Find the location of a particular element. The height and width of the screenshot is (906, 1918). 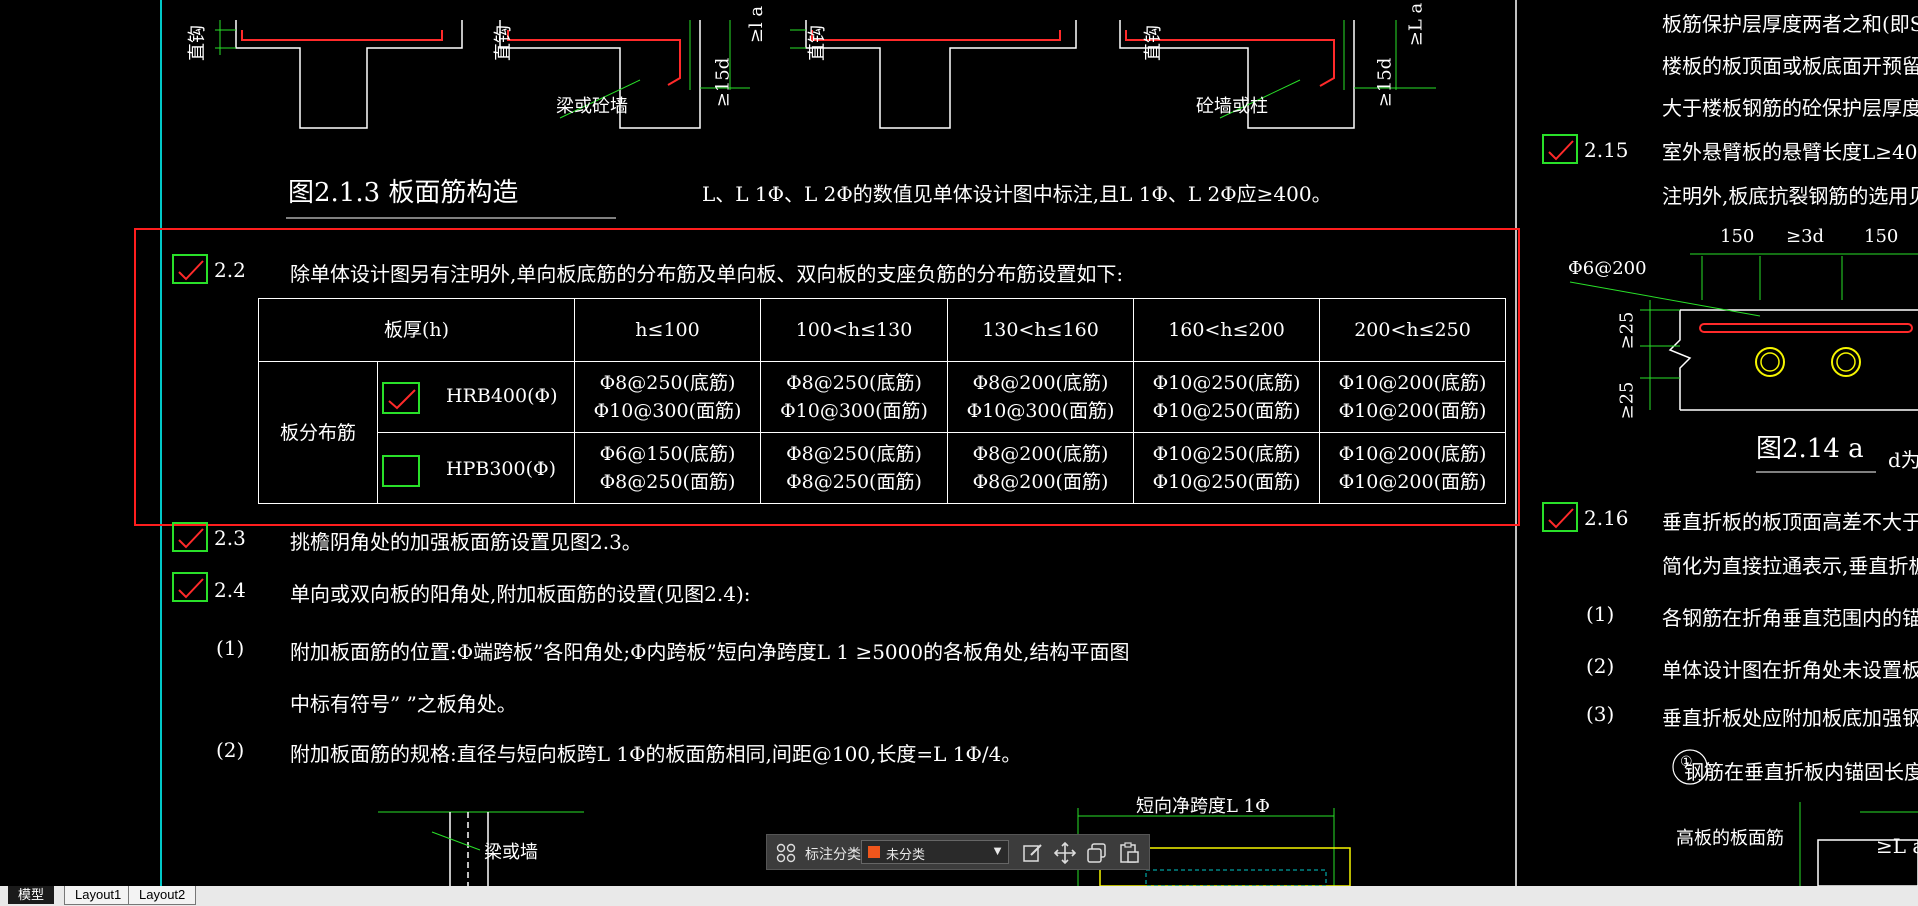

item-text-2-3: 挑檐阴角处的加强板面筋设置见图2.3。 is located at coordinates (466, 542).